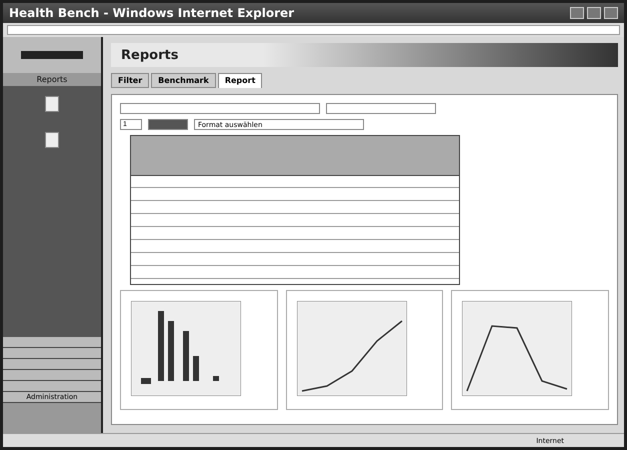 This screenshot has height=450, width=627. I want to click on tab: Benchmark, so click(183, 80).